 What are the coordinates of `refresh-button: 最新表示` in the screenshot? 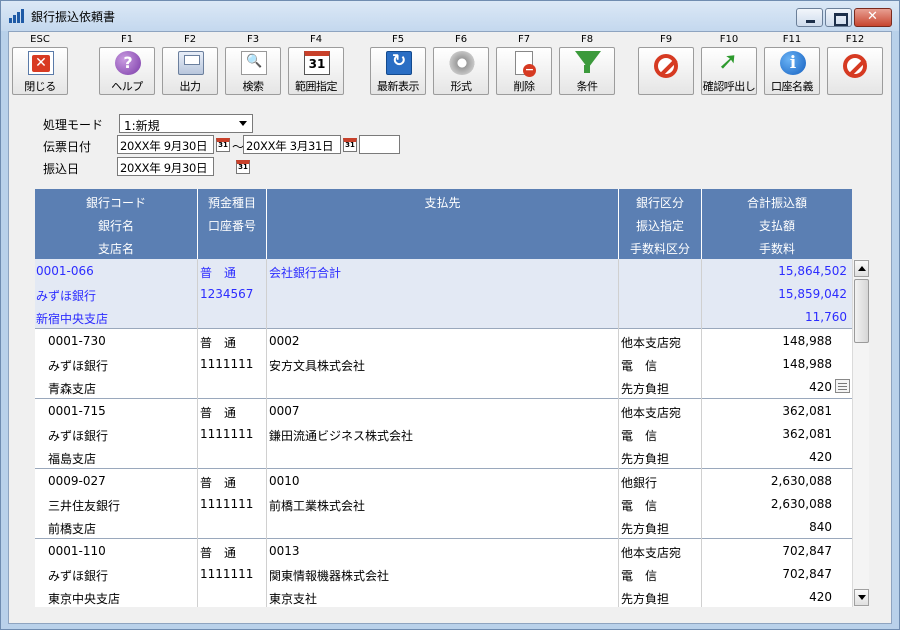 It's located at (398, 71).